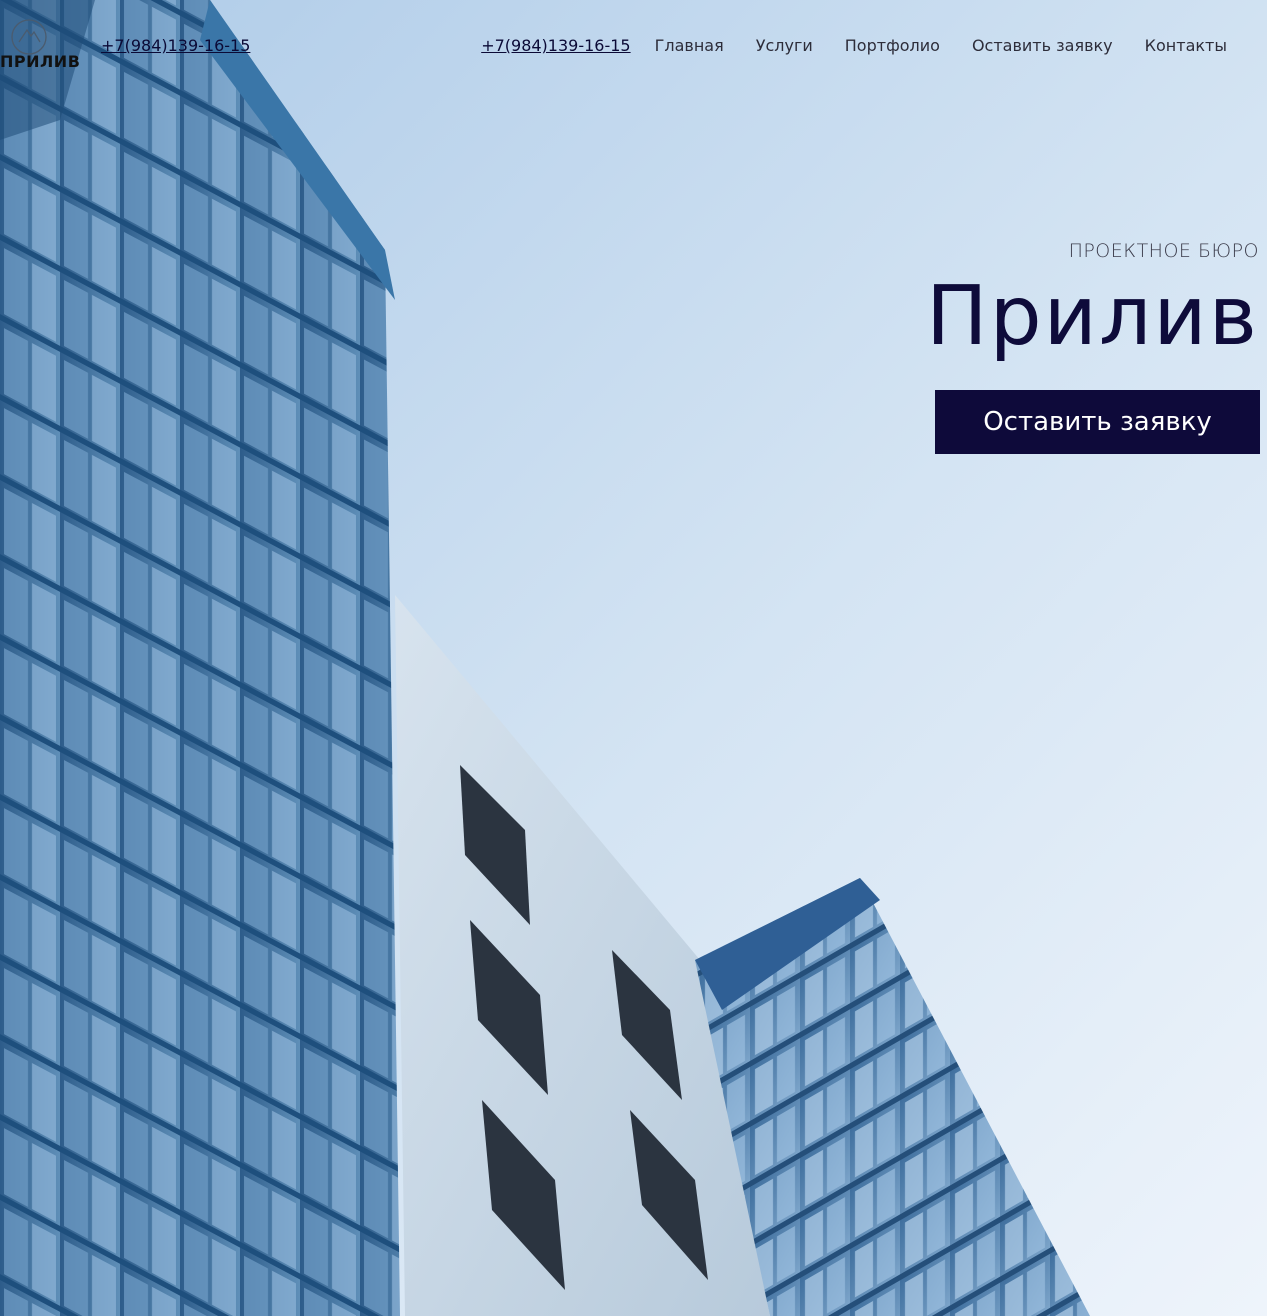 This screenshot has width=1267, height=1316. Describe the element at coordinates (555, 45) in the screenshot. I see `phone-link: +7(984)139-16-15` at that location.